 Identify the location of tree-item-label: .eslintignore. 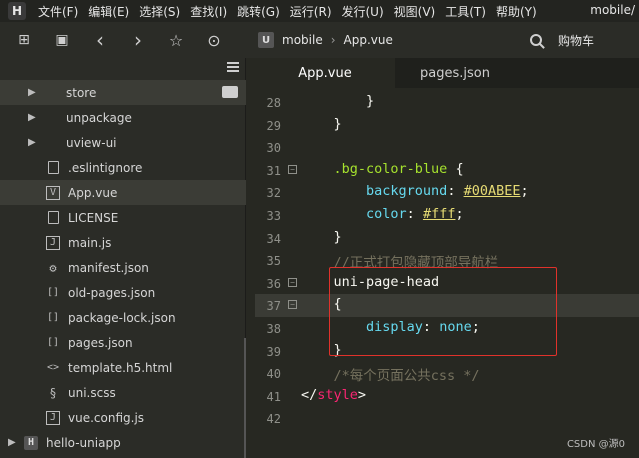
(105, 167).